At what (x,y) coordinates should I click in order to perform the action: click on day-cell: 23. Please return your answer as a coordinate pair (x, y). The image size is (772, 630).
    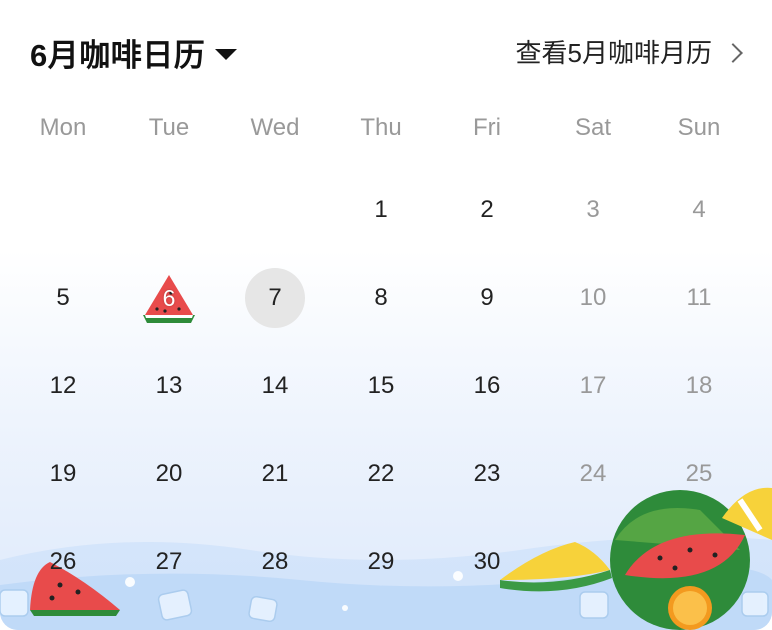
    Looking at the image, I should click on (487, 474).